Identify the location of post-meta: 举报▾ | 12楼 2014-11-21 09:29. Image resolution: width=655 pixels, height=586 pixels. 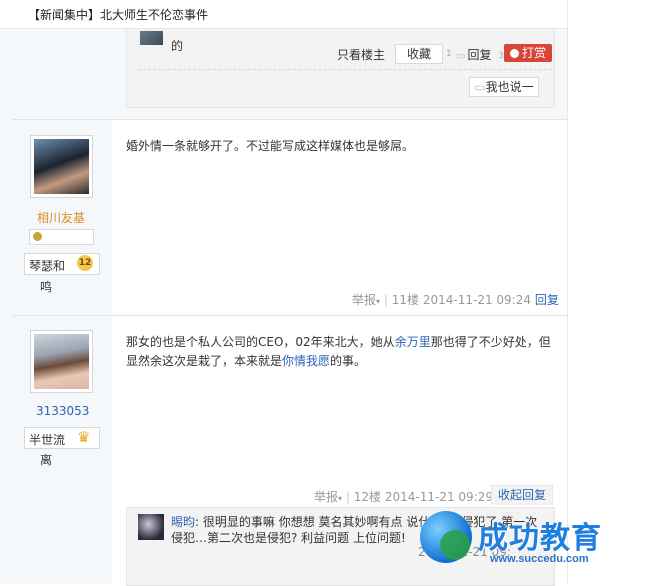
(403, 497).